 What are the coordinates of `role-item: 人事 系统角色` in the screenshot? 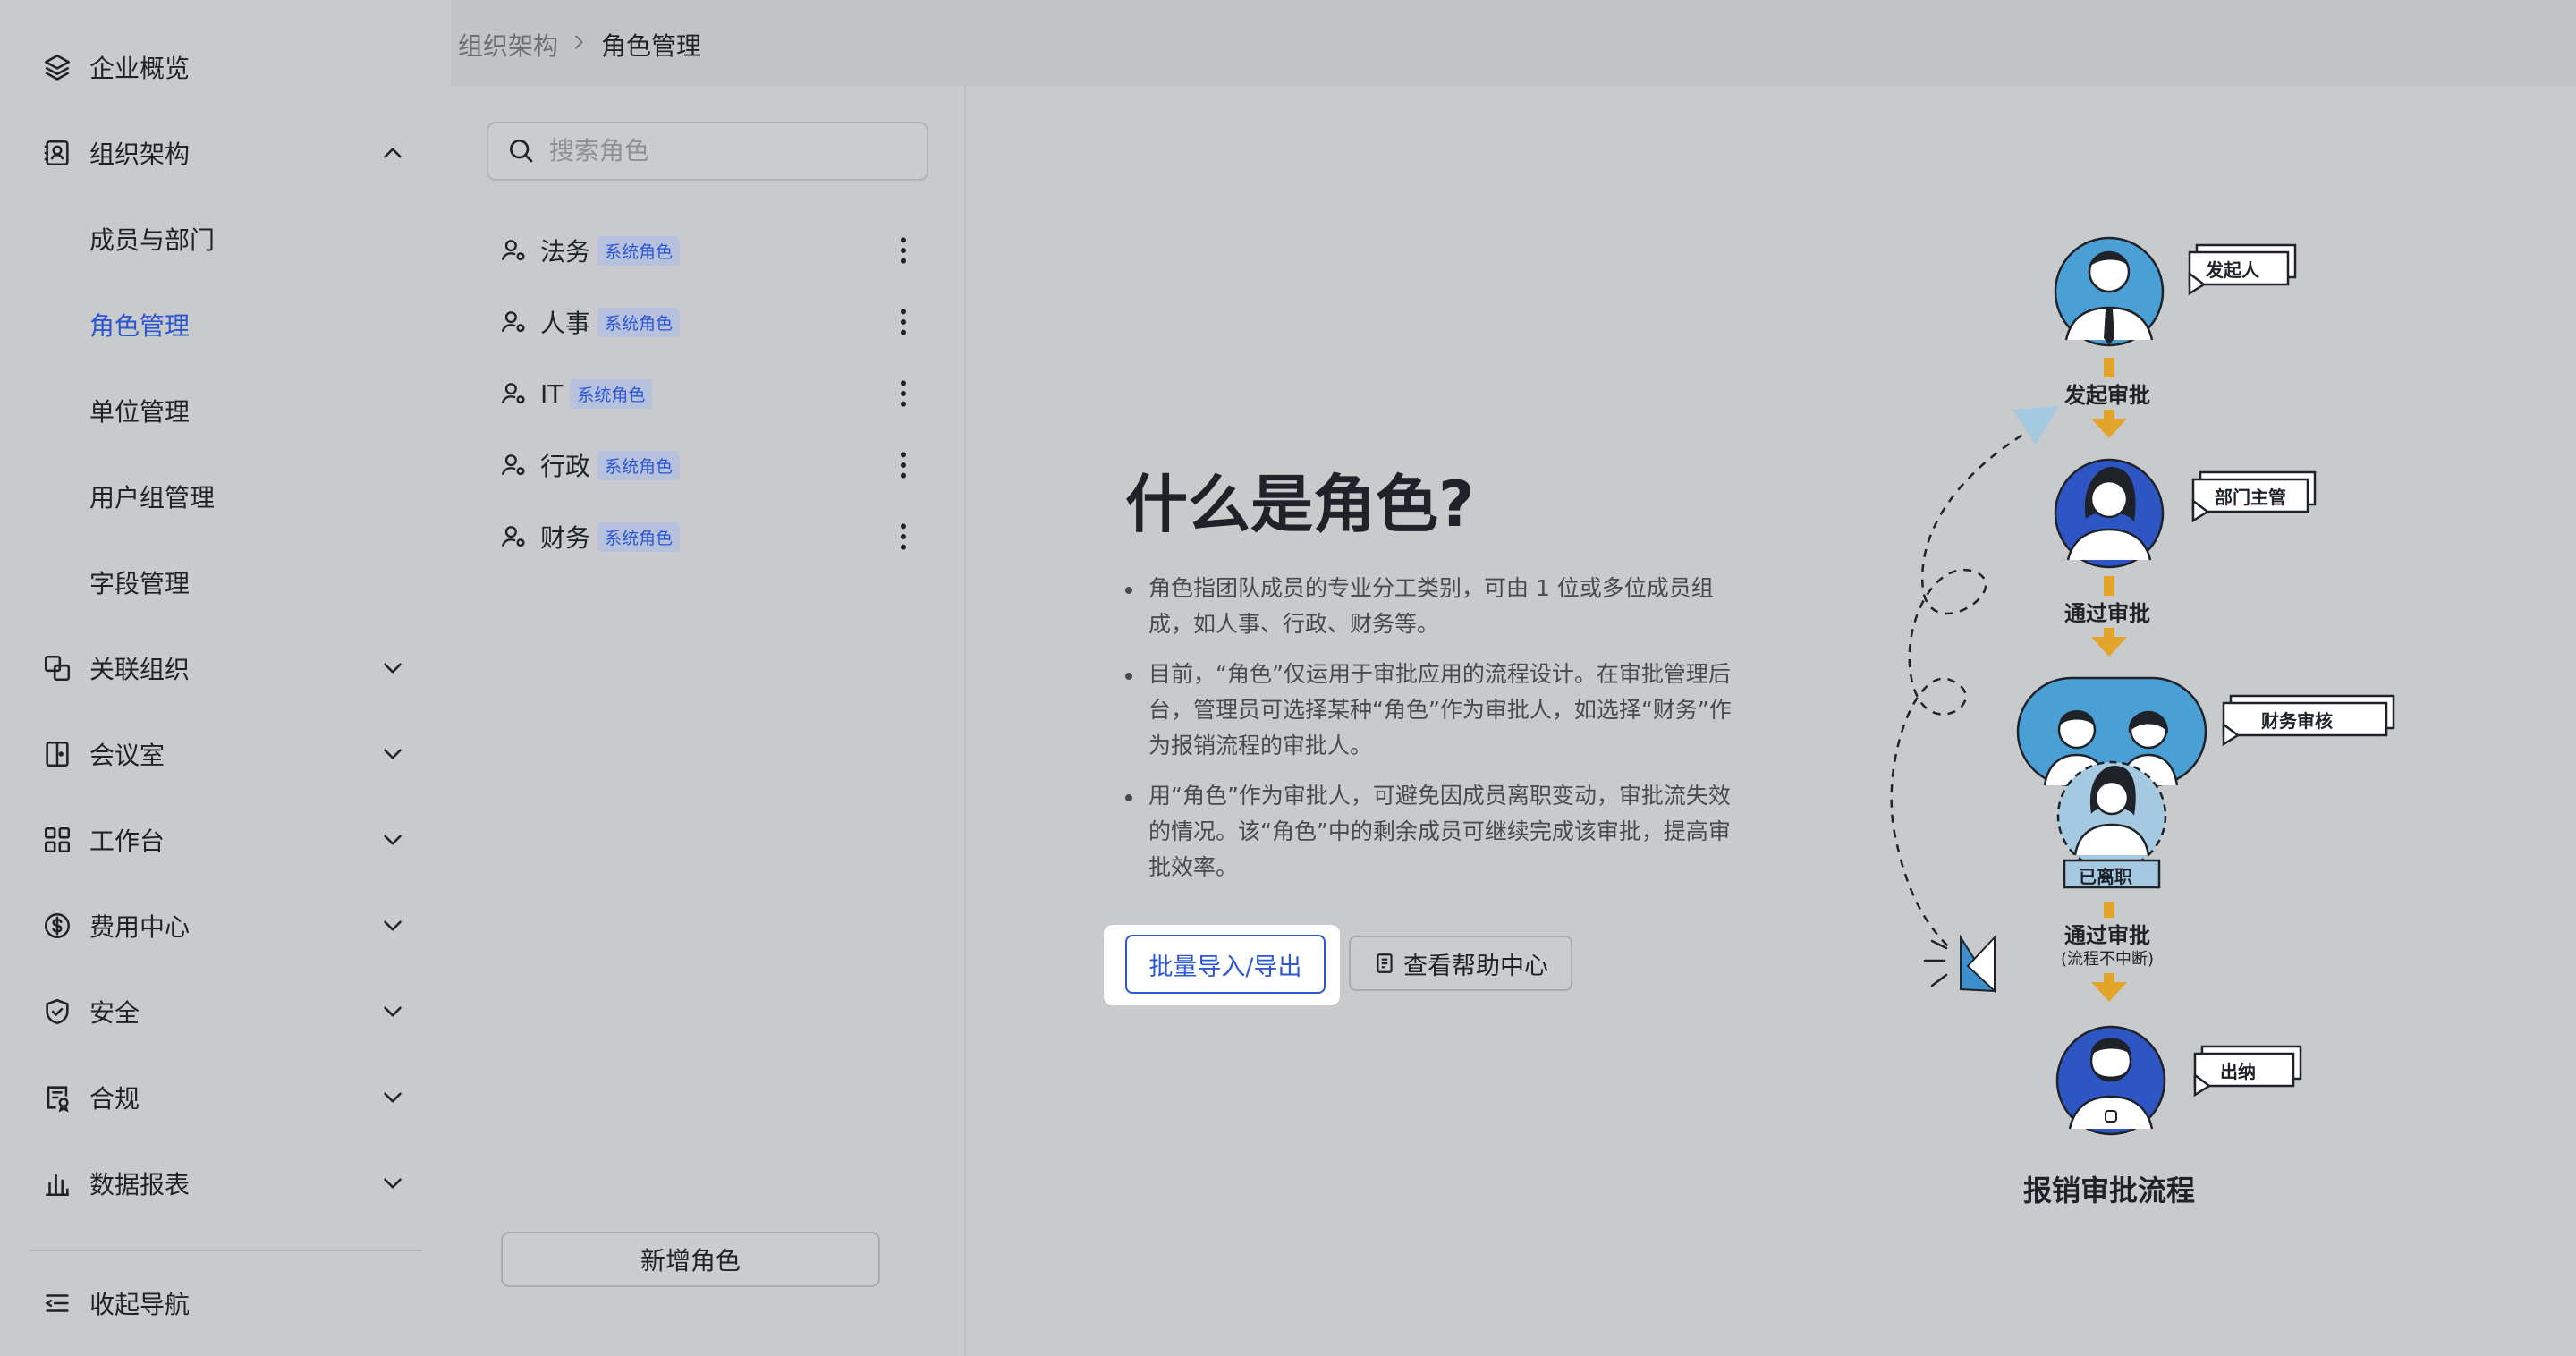 It's located at (706, 322).